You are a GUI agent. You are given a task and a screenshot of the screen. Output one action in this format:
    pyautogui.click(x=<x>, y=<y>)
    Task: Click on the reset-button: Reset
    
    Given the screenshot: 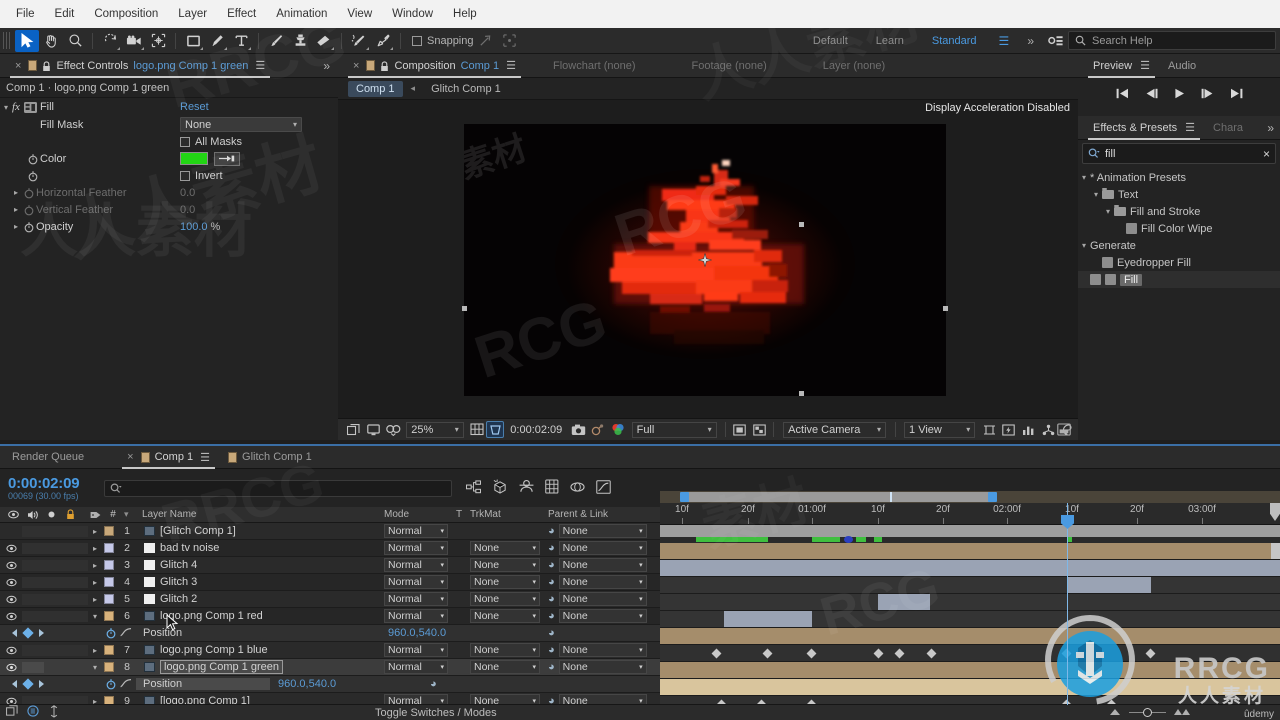 What is the action you would take?
    pyautogui.click(x=194, y=107)
    